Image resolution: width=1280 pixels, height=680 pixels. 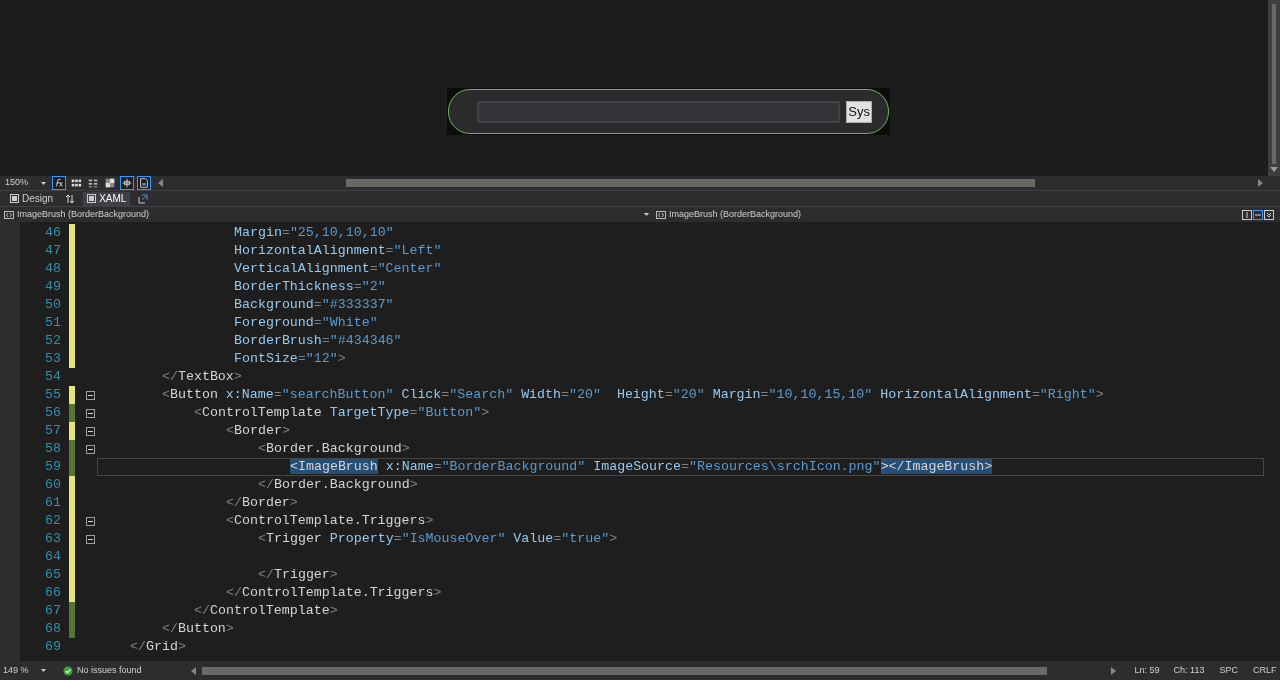 What do you see at coordinates (52, 557) in the screenshot?
I see `line-number: 64` at bounding box center [52, 557].